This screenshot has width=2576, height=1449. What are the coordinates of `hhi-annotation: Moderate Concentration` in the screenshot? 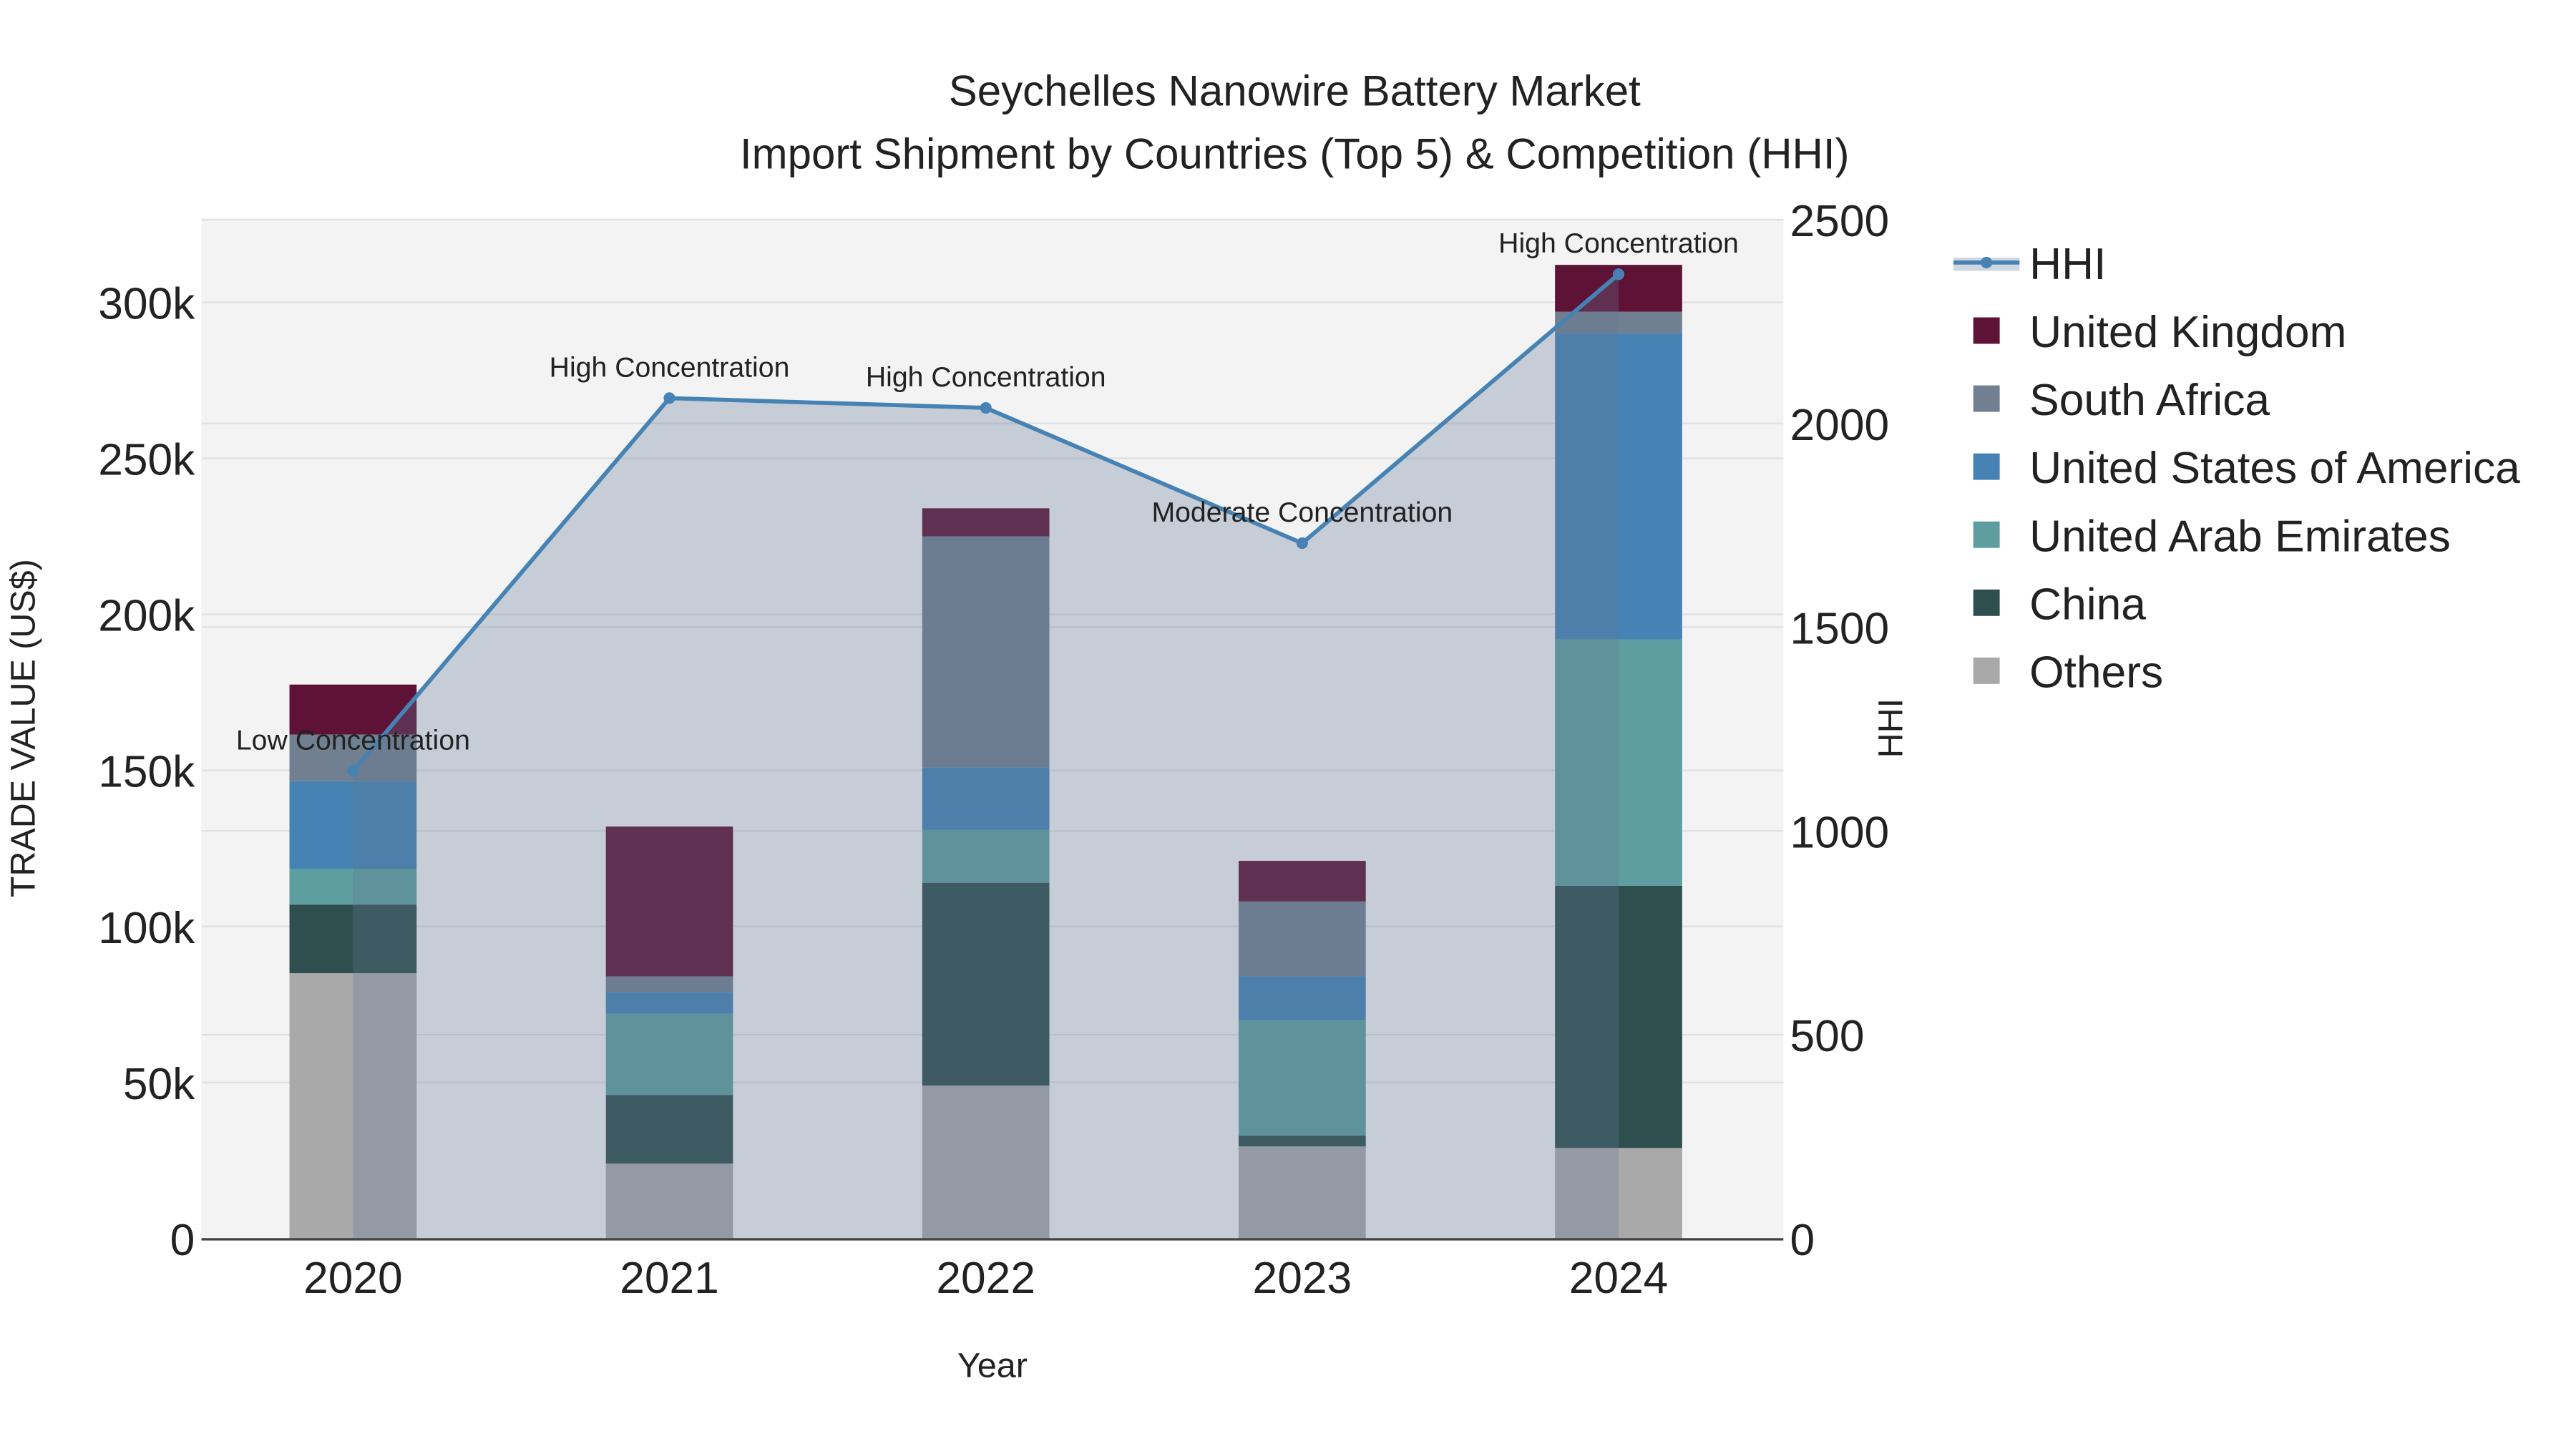 It's located at (1302, 512).